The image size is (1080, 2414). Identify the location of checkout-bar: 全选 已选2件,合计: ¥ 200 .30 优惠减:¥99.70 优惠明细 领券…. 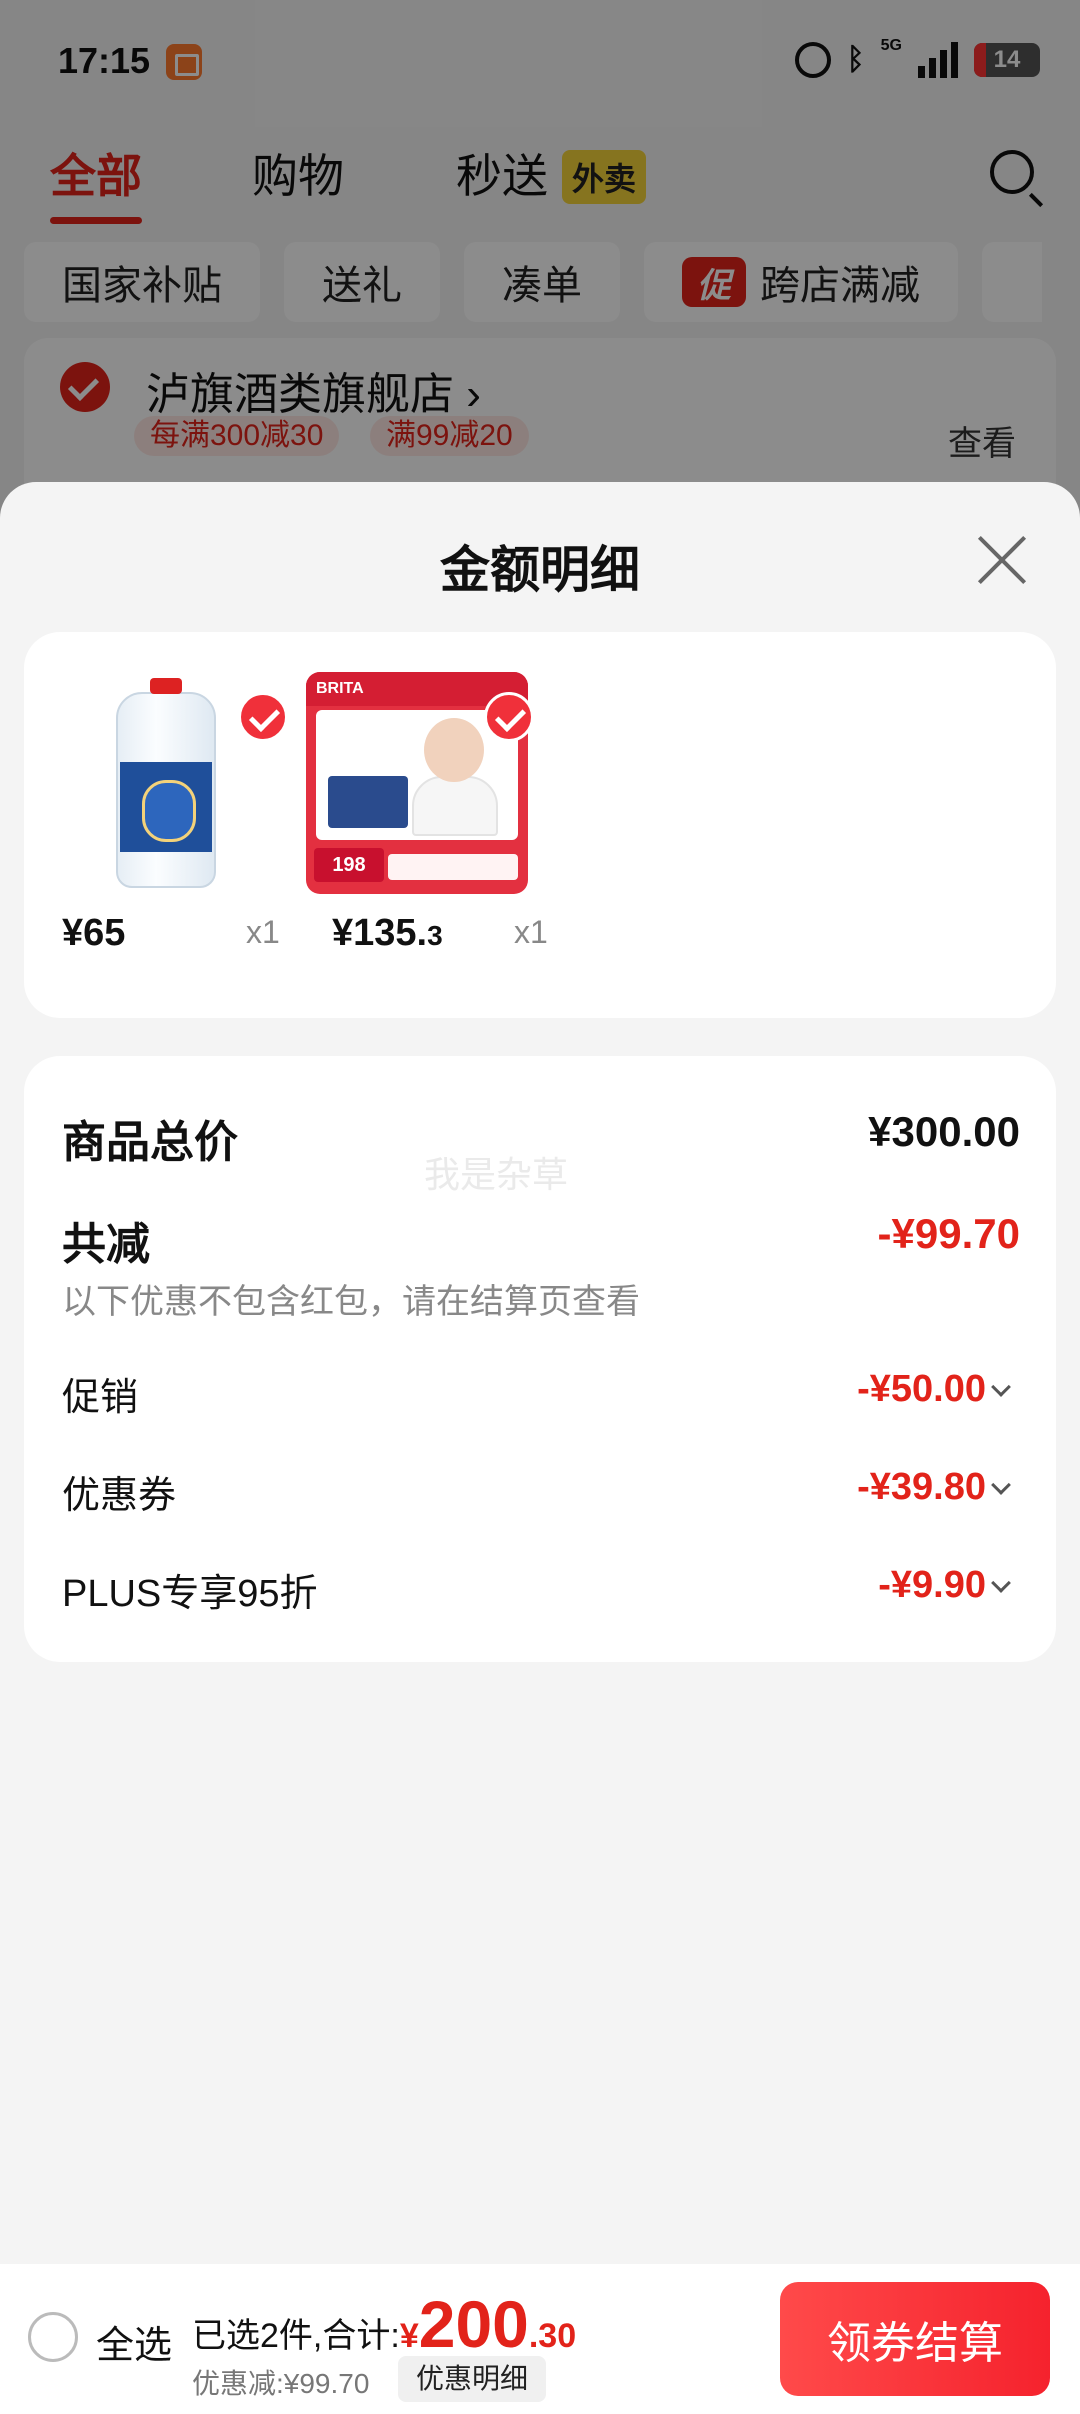
(540, 2339).